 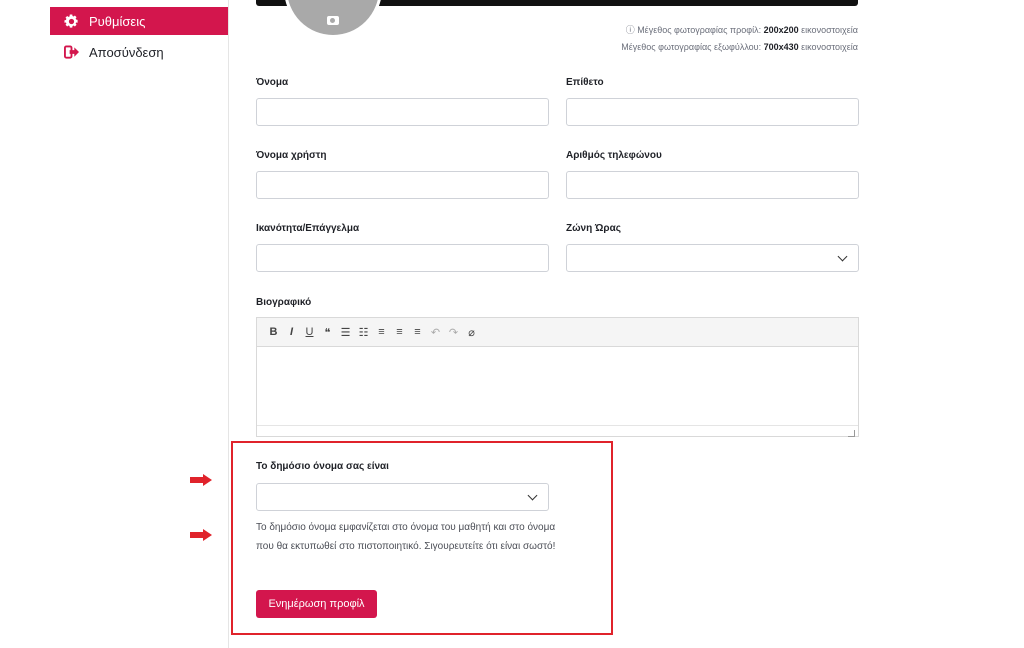 I want to click on timezone-label: Ζώνη Ώρας, so click(x=593, y=228).